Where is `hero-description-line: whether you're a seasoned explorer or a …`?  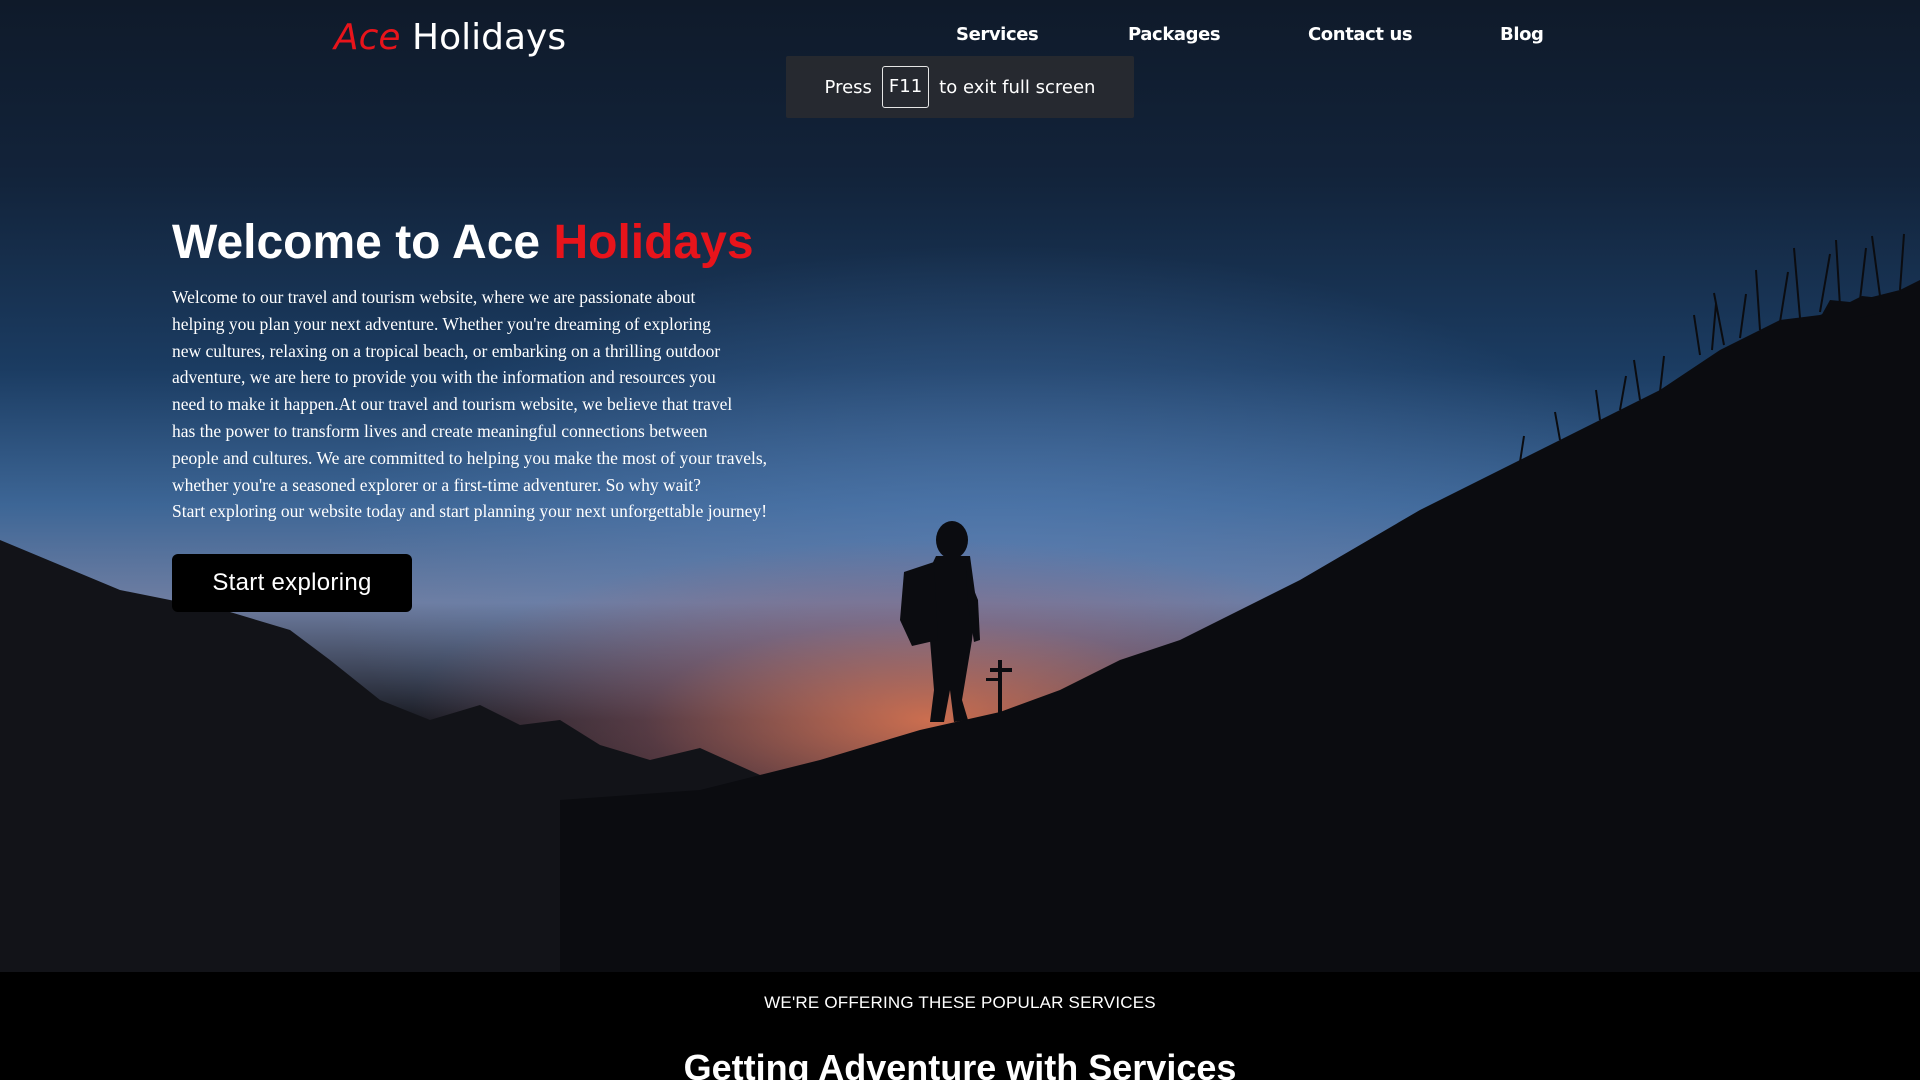 hero-description-line: whether you're a seasoned explorer or a … is located at coordinates (436, 484).